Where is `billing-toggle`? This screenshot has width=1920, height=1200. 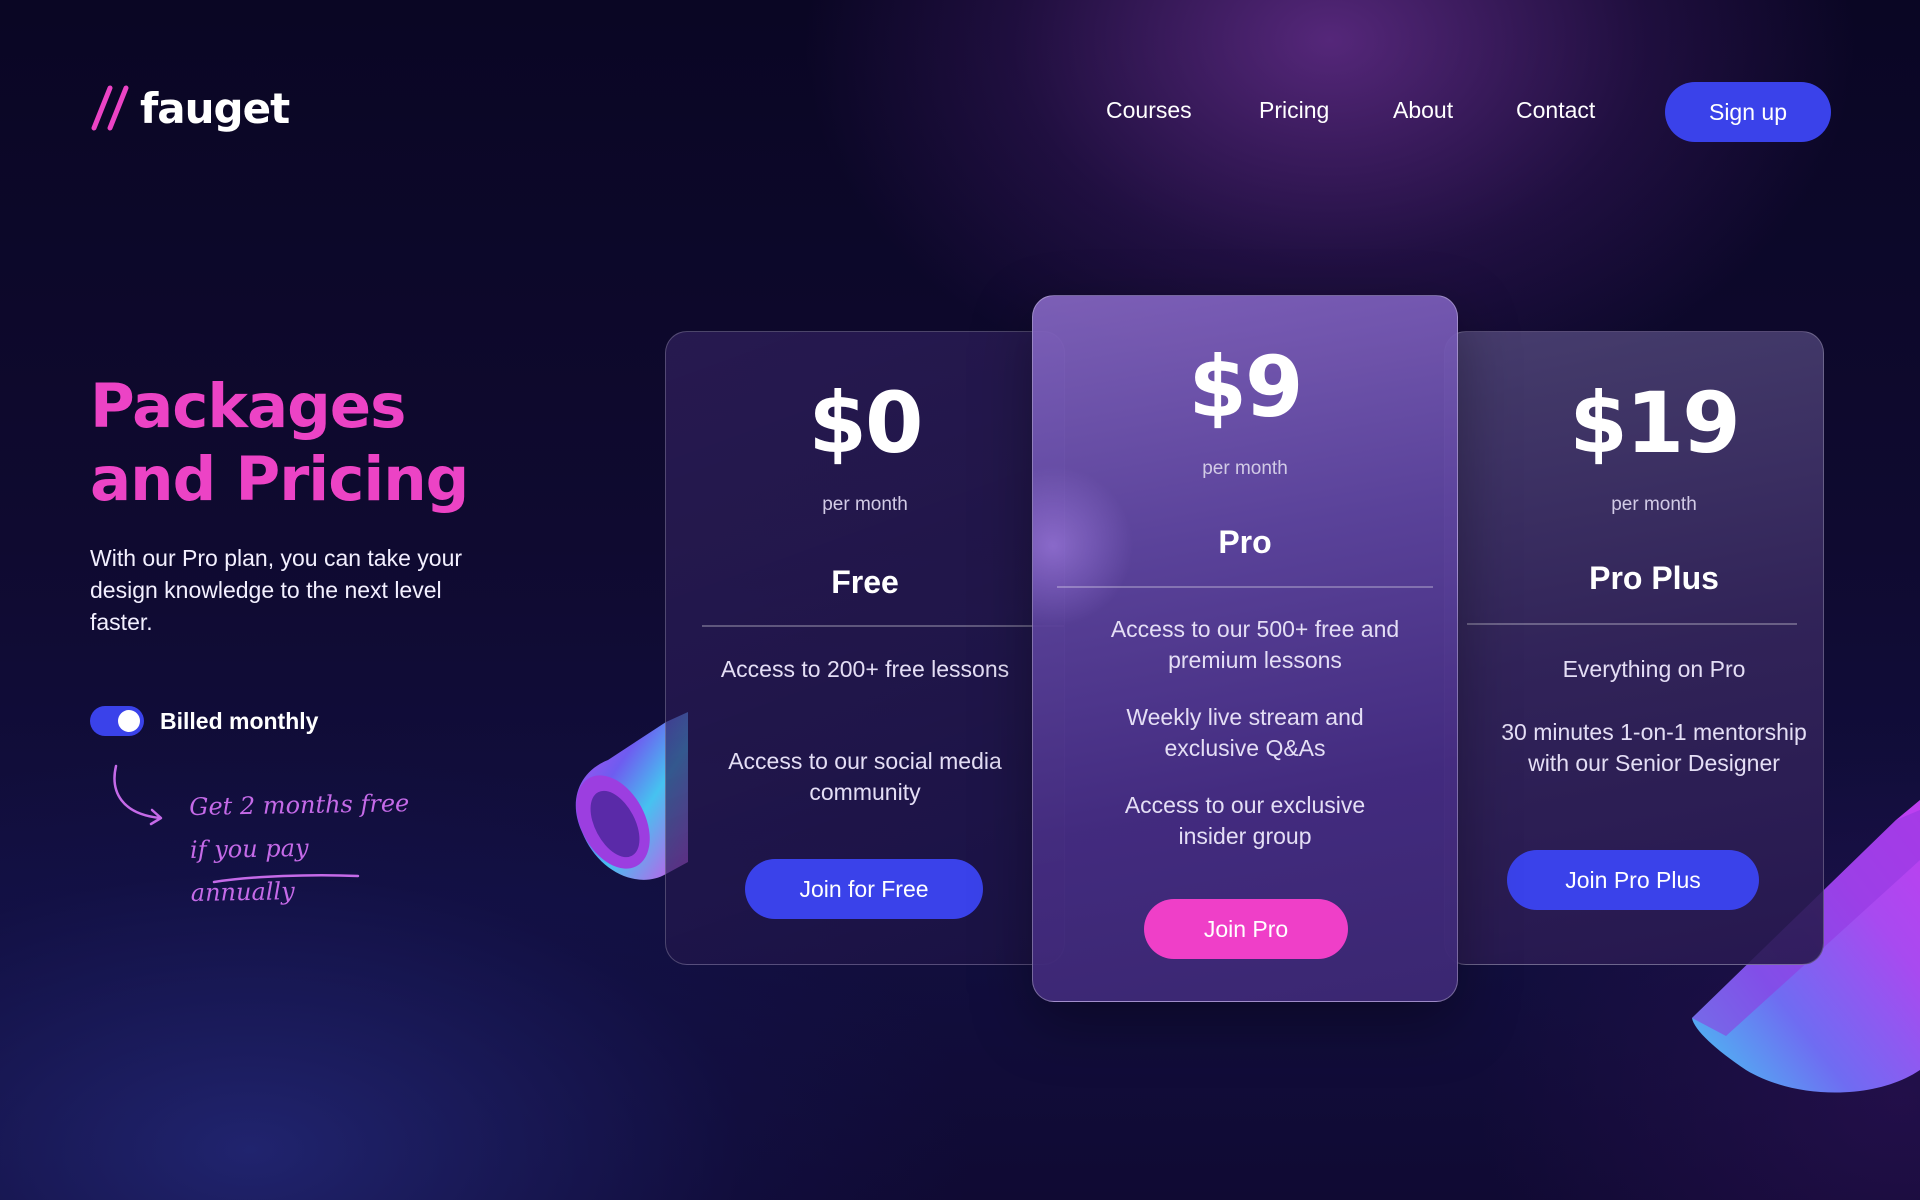 billing-toggle is located at coordinates (117, 721).